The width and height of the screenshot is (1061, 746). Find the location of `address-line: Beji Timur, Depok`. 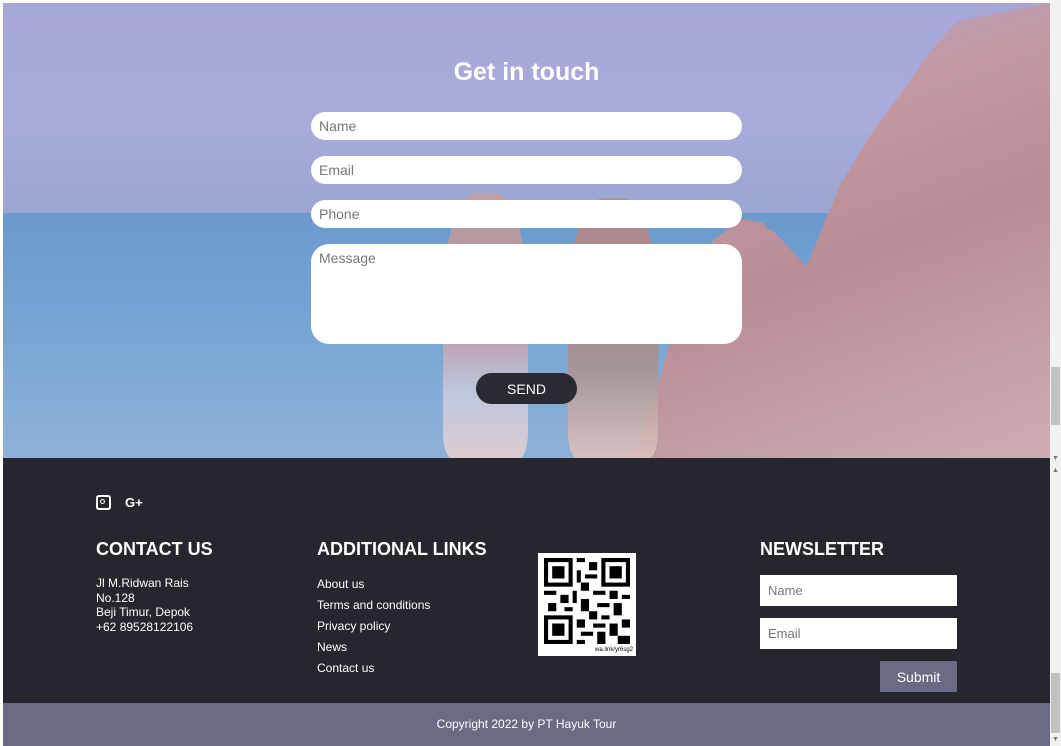

address-line: Beji Timur, Depok is located at coordinates (143, 612).